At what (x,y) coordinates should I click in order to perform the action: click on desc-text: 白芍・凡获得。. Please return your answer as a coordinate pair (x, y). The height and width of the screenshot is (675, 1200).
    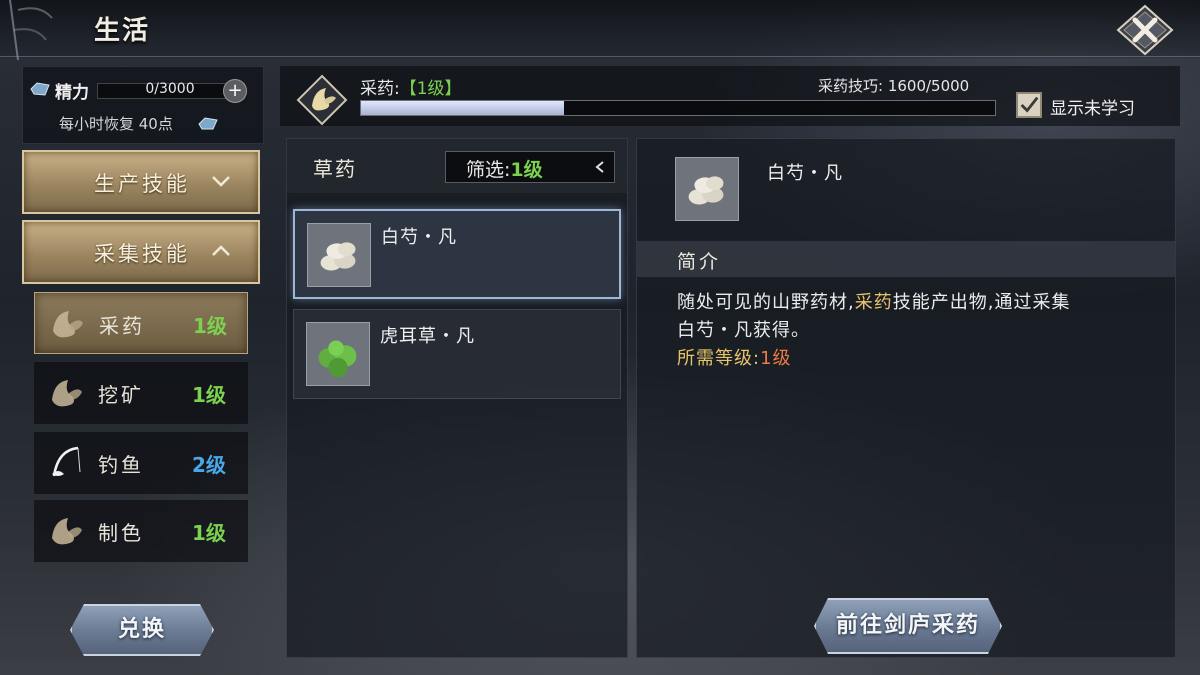
    Looking at the image, I should click on (743, 330).